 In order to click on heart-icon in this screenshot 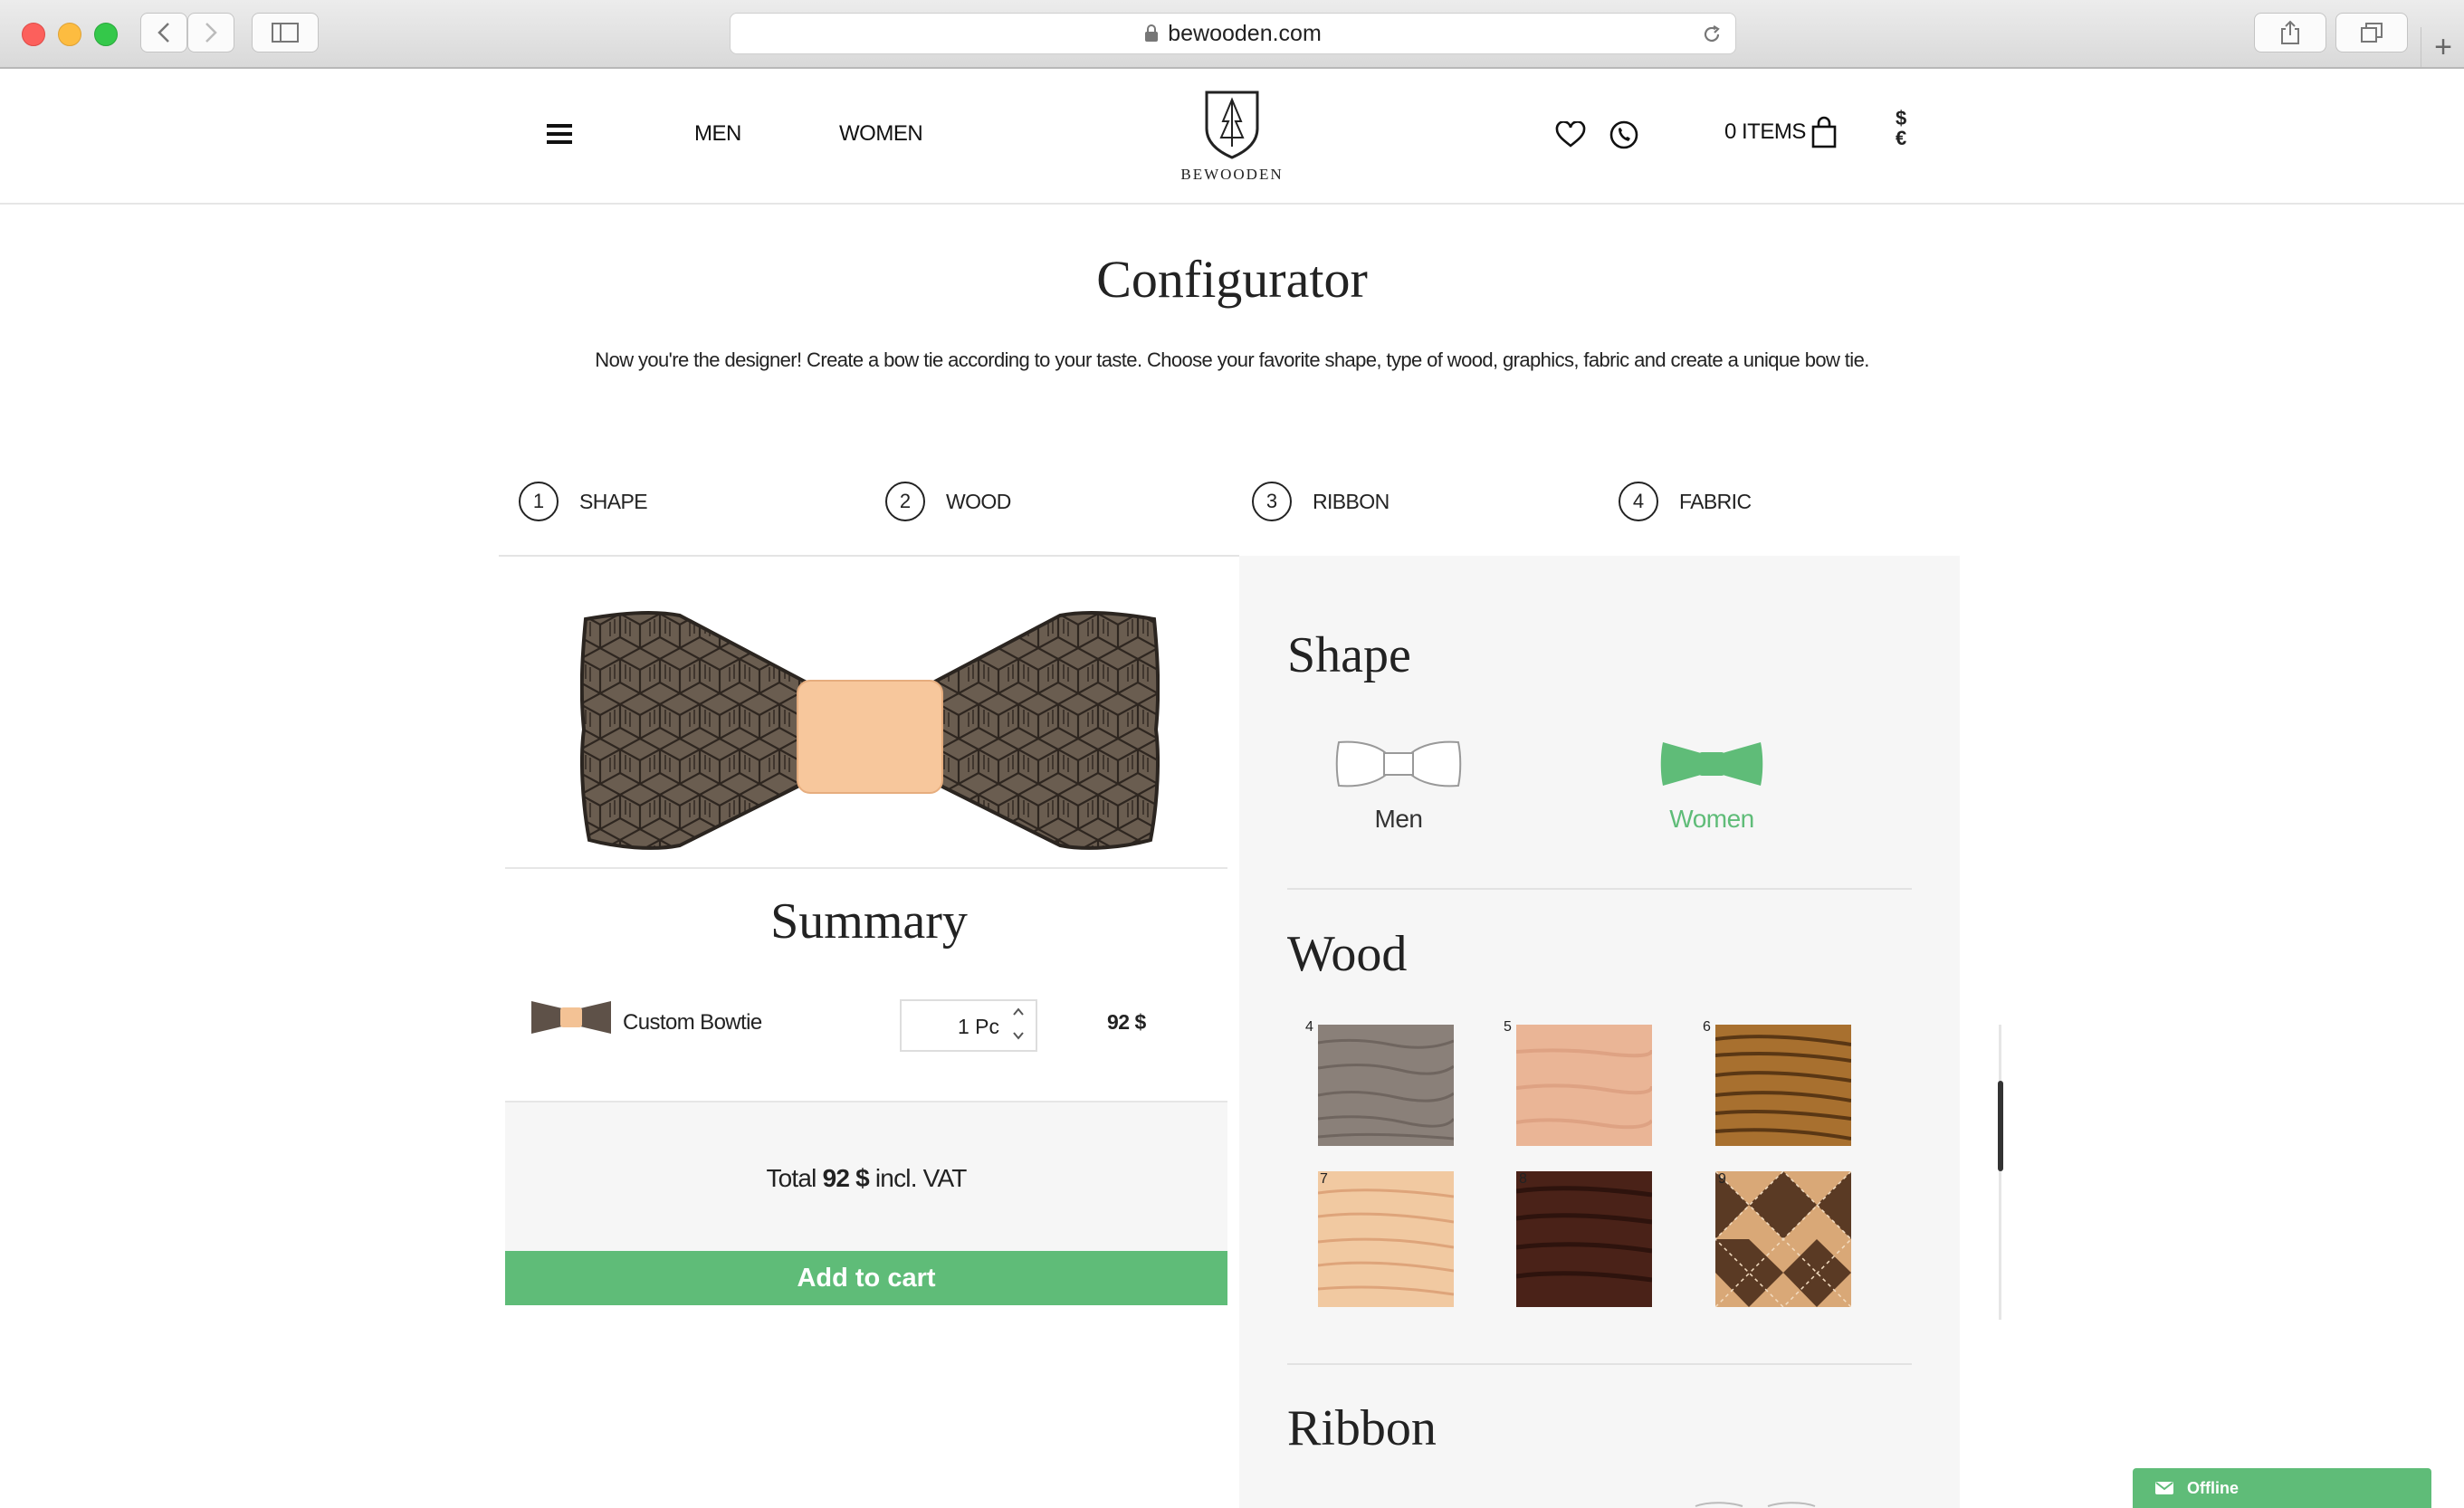, I will do `click(1570, 135)`.